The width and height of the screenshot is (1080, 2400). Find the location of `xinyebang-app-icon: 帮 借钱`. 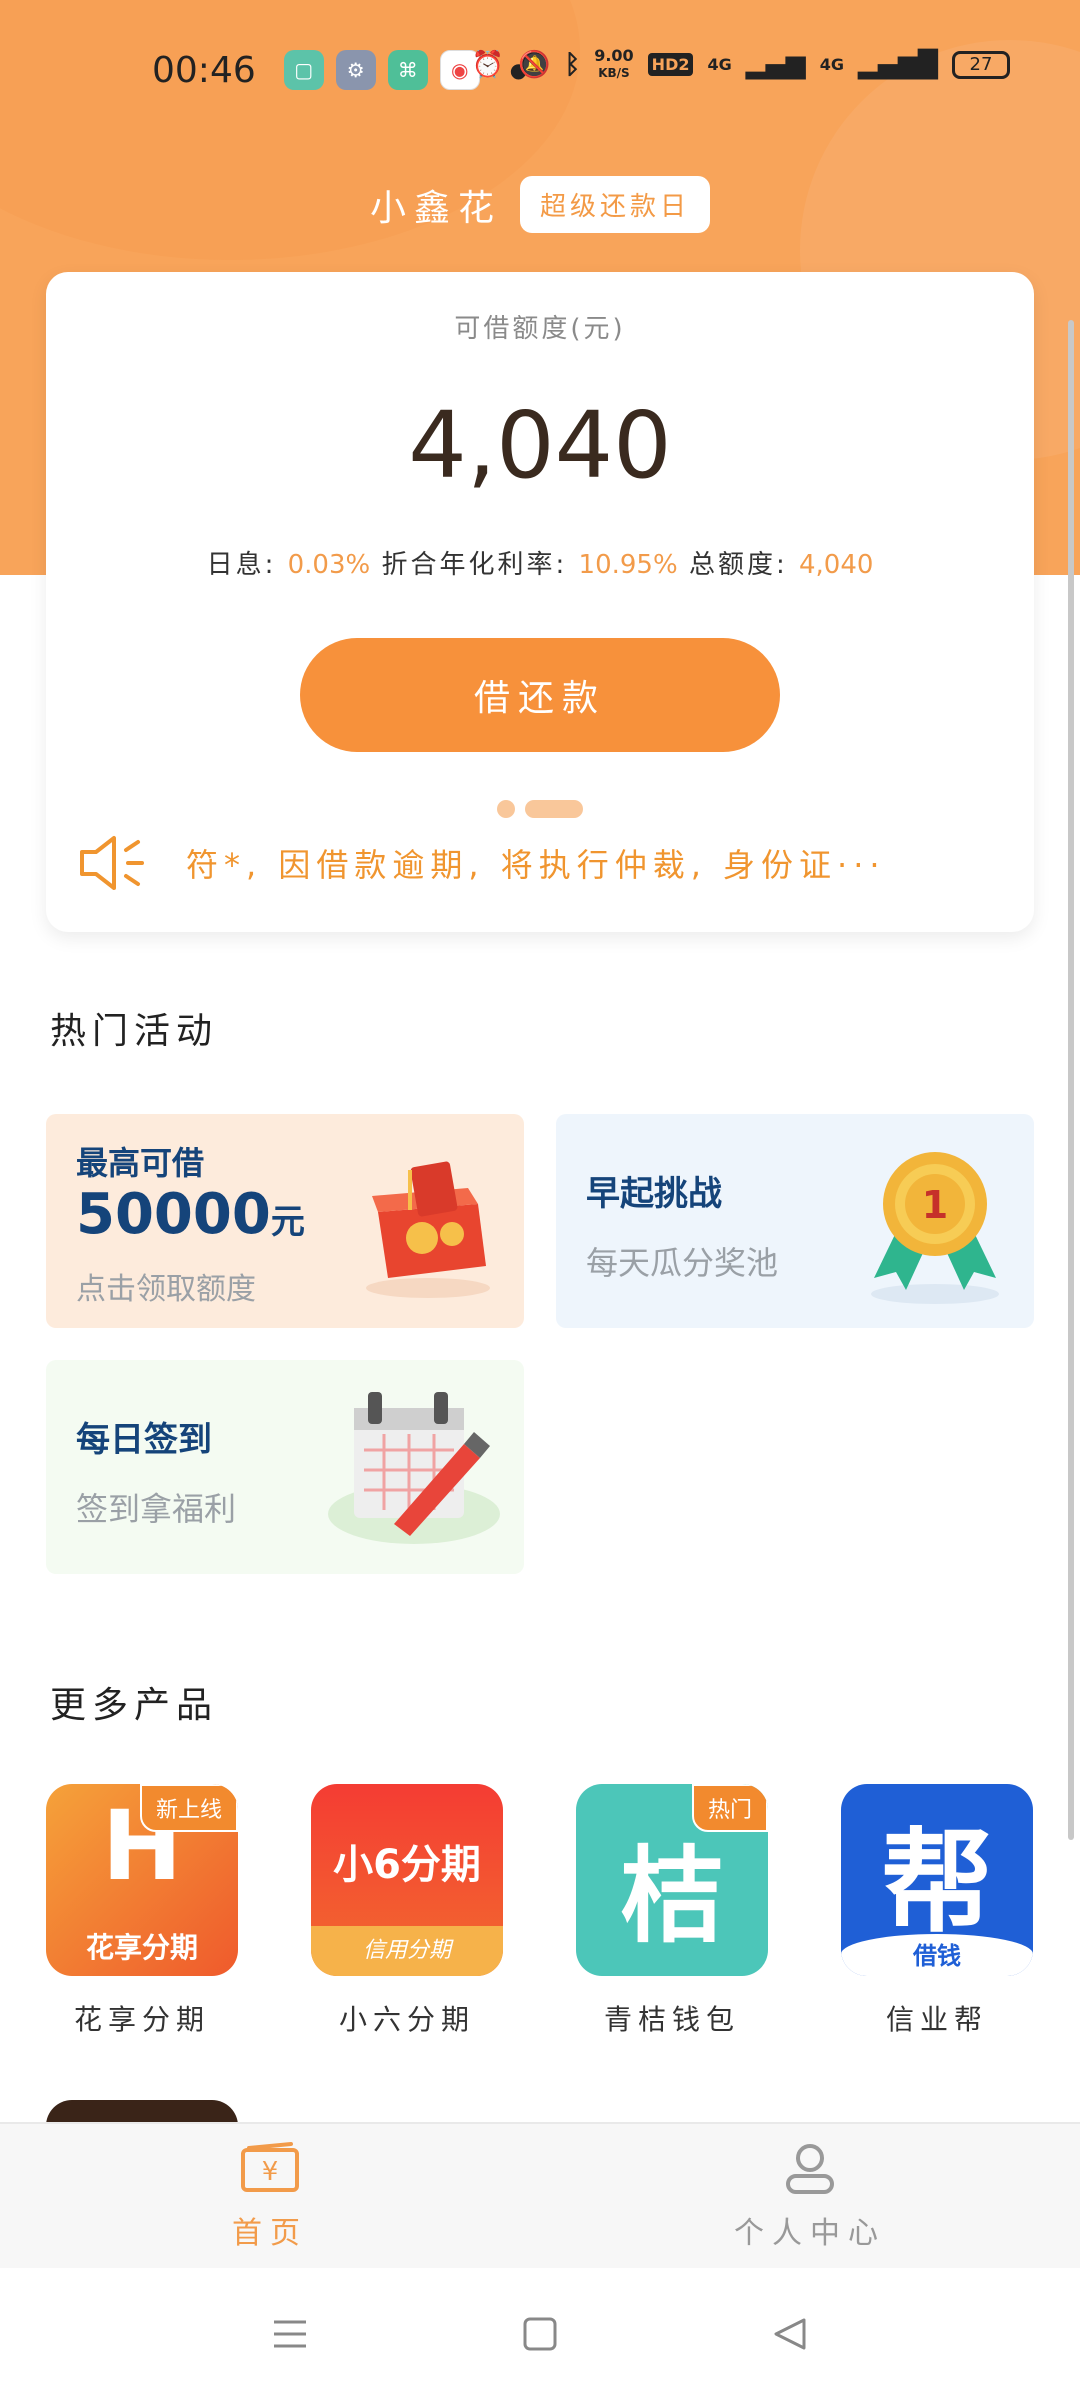

xinyebang-app-icon: 帮 借钱 is located at coordinates (937, 1880).